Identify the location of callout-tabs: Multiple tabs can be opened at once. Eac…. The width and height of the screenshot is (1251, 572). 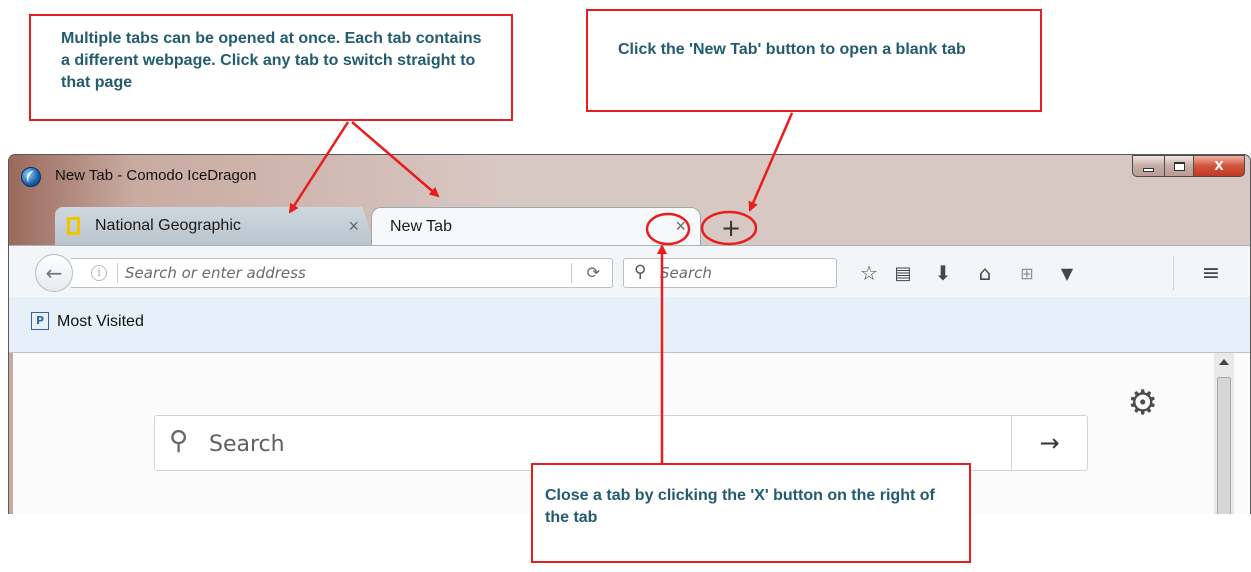
(271, 67).